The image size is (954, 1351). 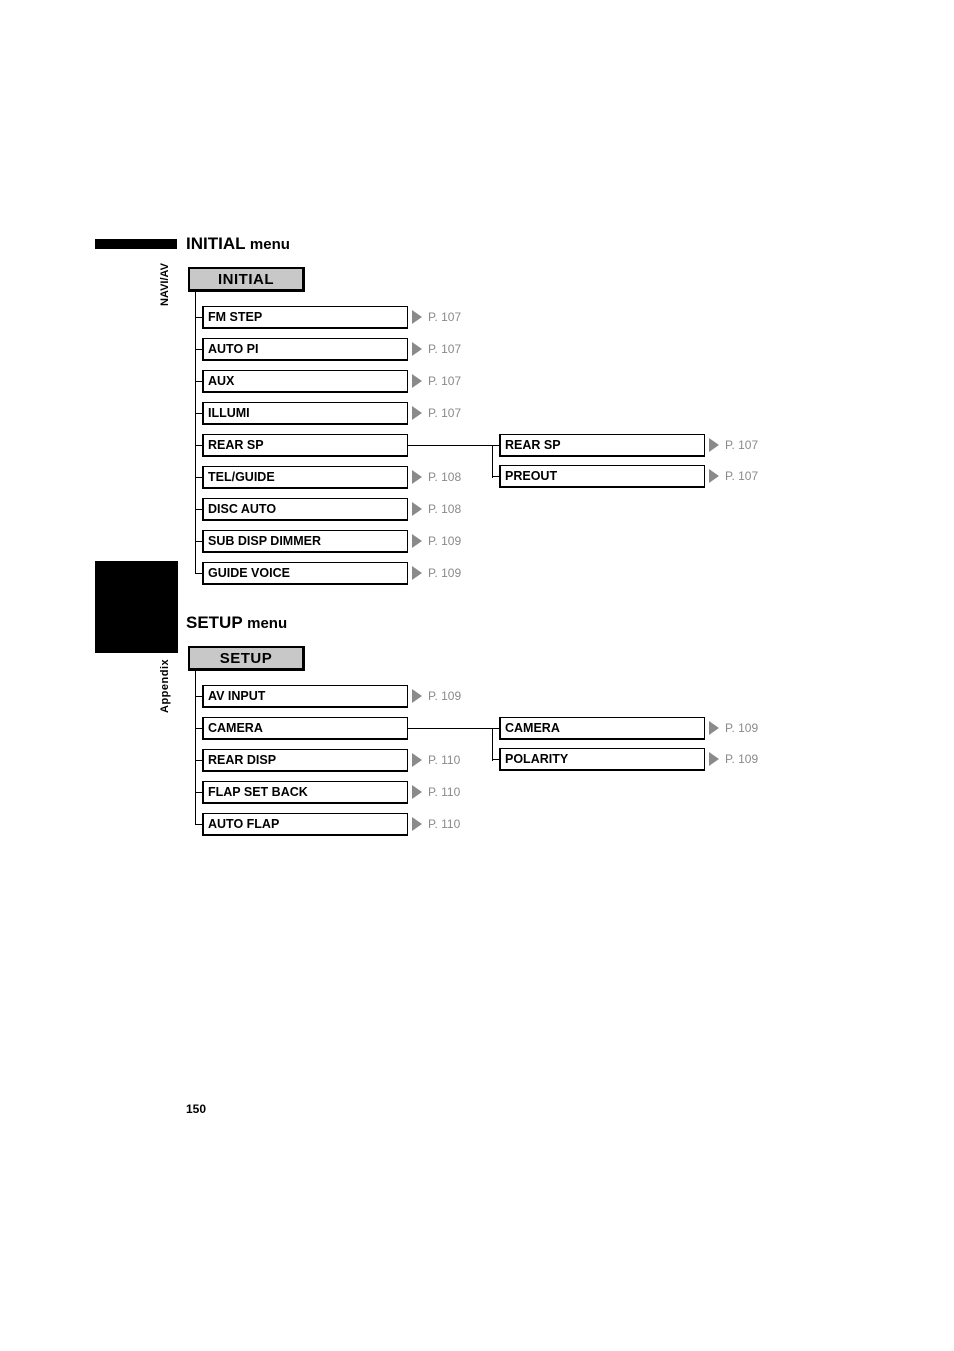 I want to click on initial-item-box: SUB DISP DIMMER, so click(x=305, y=541).